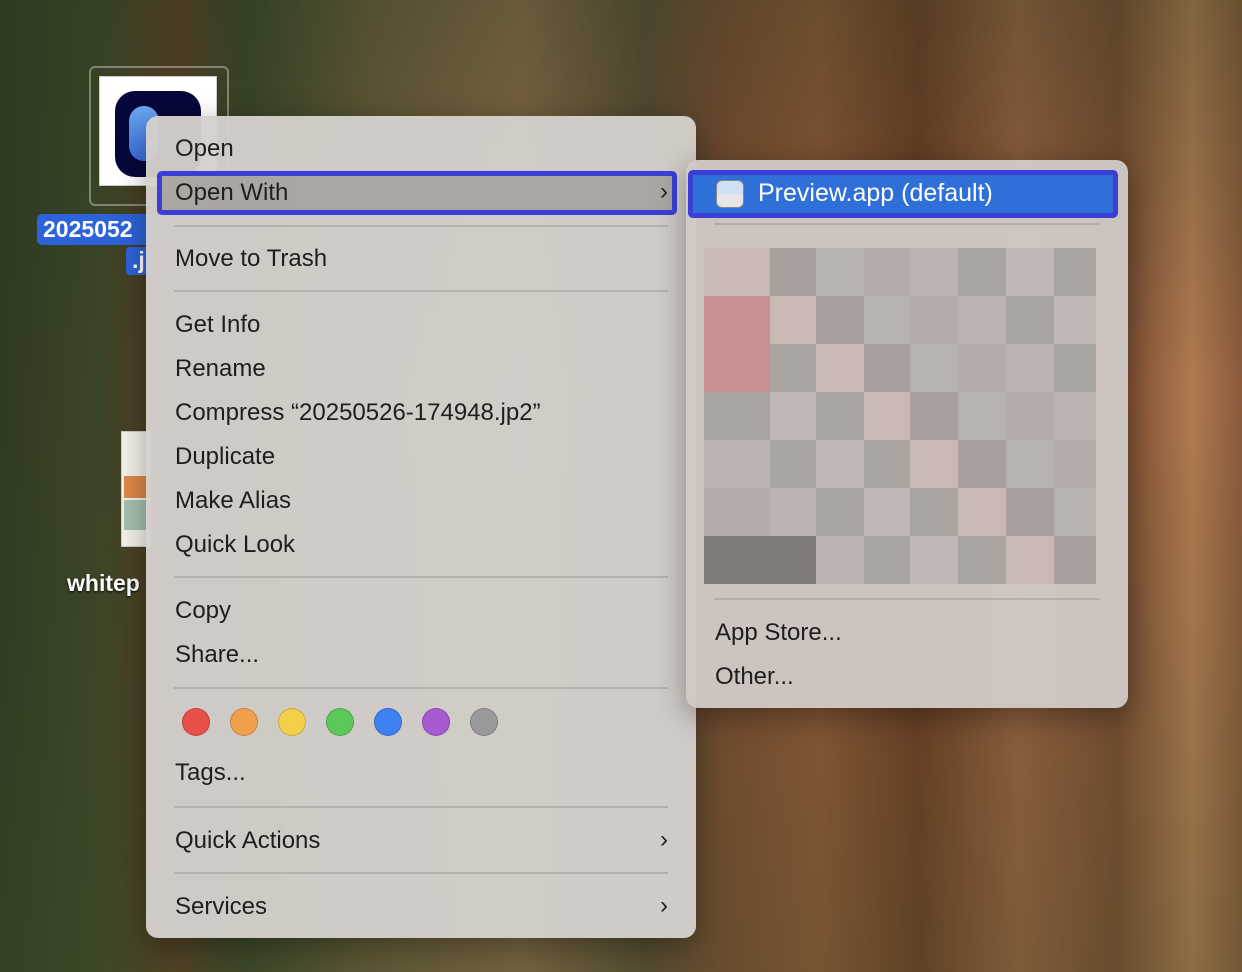 Image resolution: width=1242 pixels, height=972 pixels. What do you see at coordinates (231, 193) in the screenshot?
I see `menu-item-open-with: Open With` at bounding box center [231, 193].